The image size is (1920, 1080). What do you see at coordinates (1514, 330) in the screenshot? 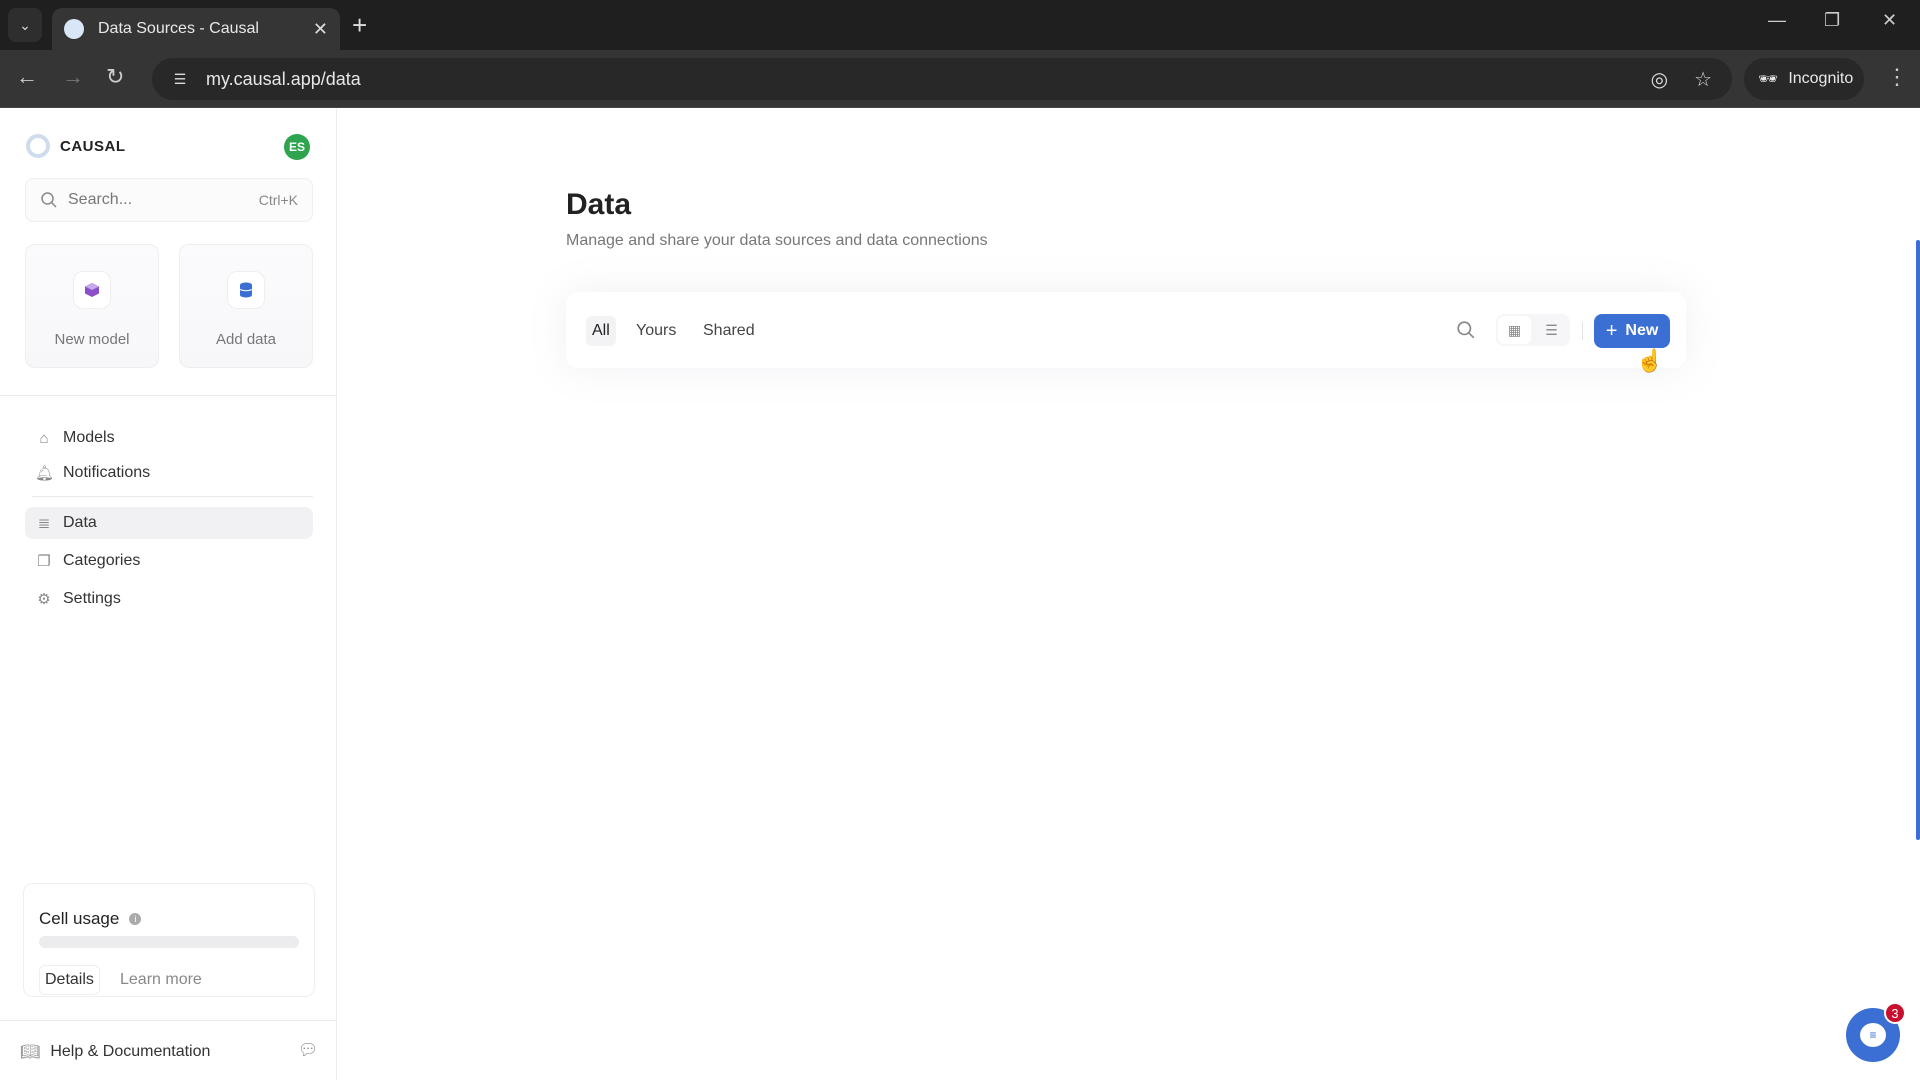
I see `grid-view-icon: ▦` at bounding box center [1514, 330].